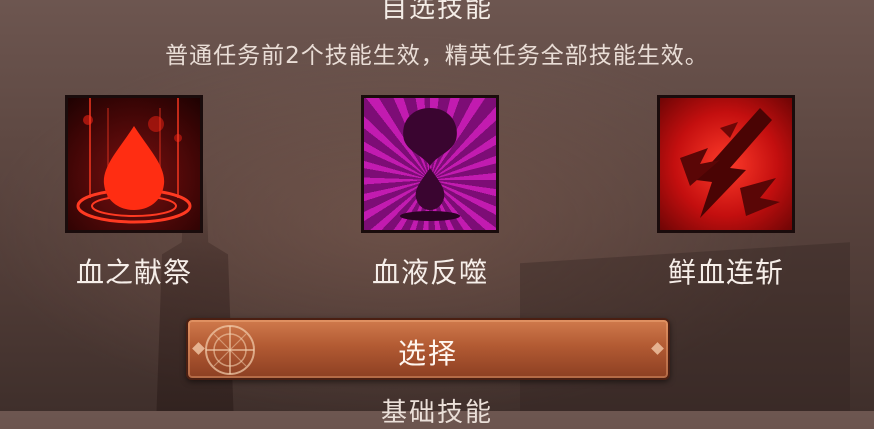  I want to click on select-button: 选择, so click(428, 349).